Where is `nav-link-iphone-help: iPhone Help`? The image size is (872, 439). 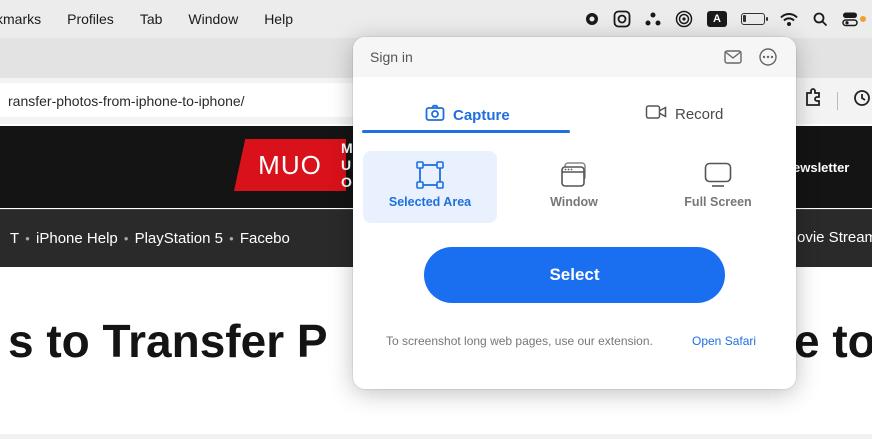 nav-link-iphone-help: iPhone Help is located at coordinates (77, 238).